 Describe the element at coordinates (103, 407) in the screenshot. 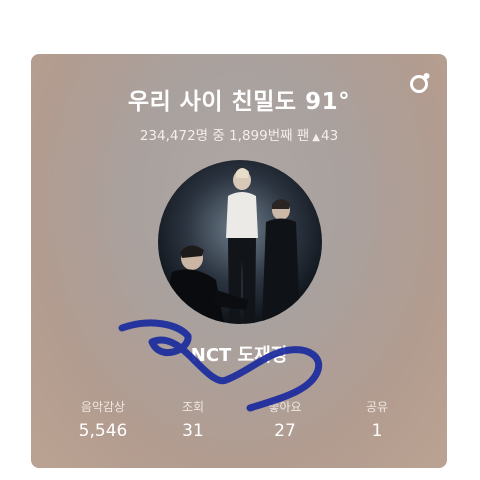

I see `stat-label: 음악감상` at that location.